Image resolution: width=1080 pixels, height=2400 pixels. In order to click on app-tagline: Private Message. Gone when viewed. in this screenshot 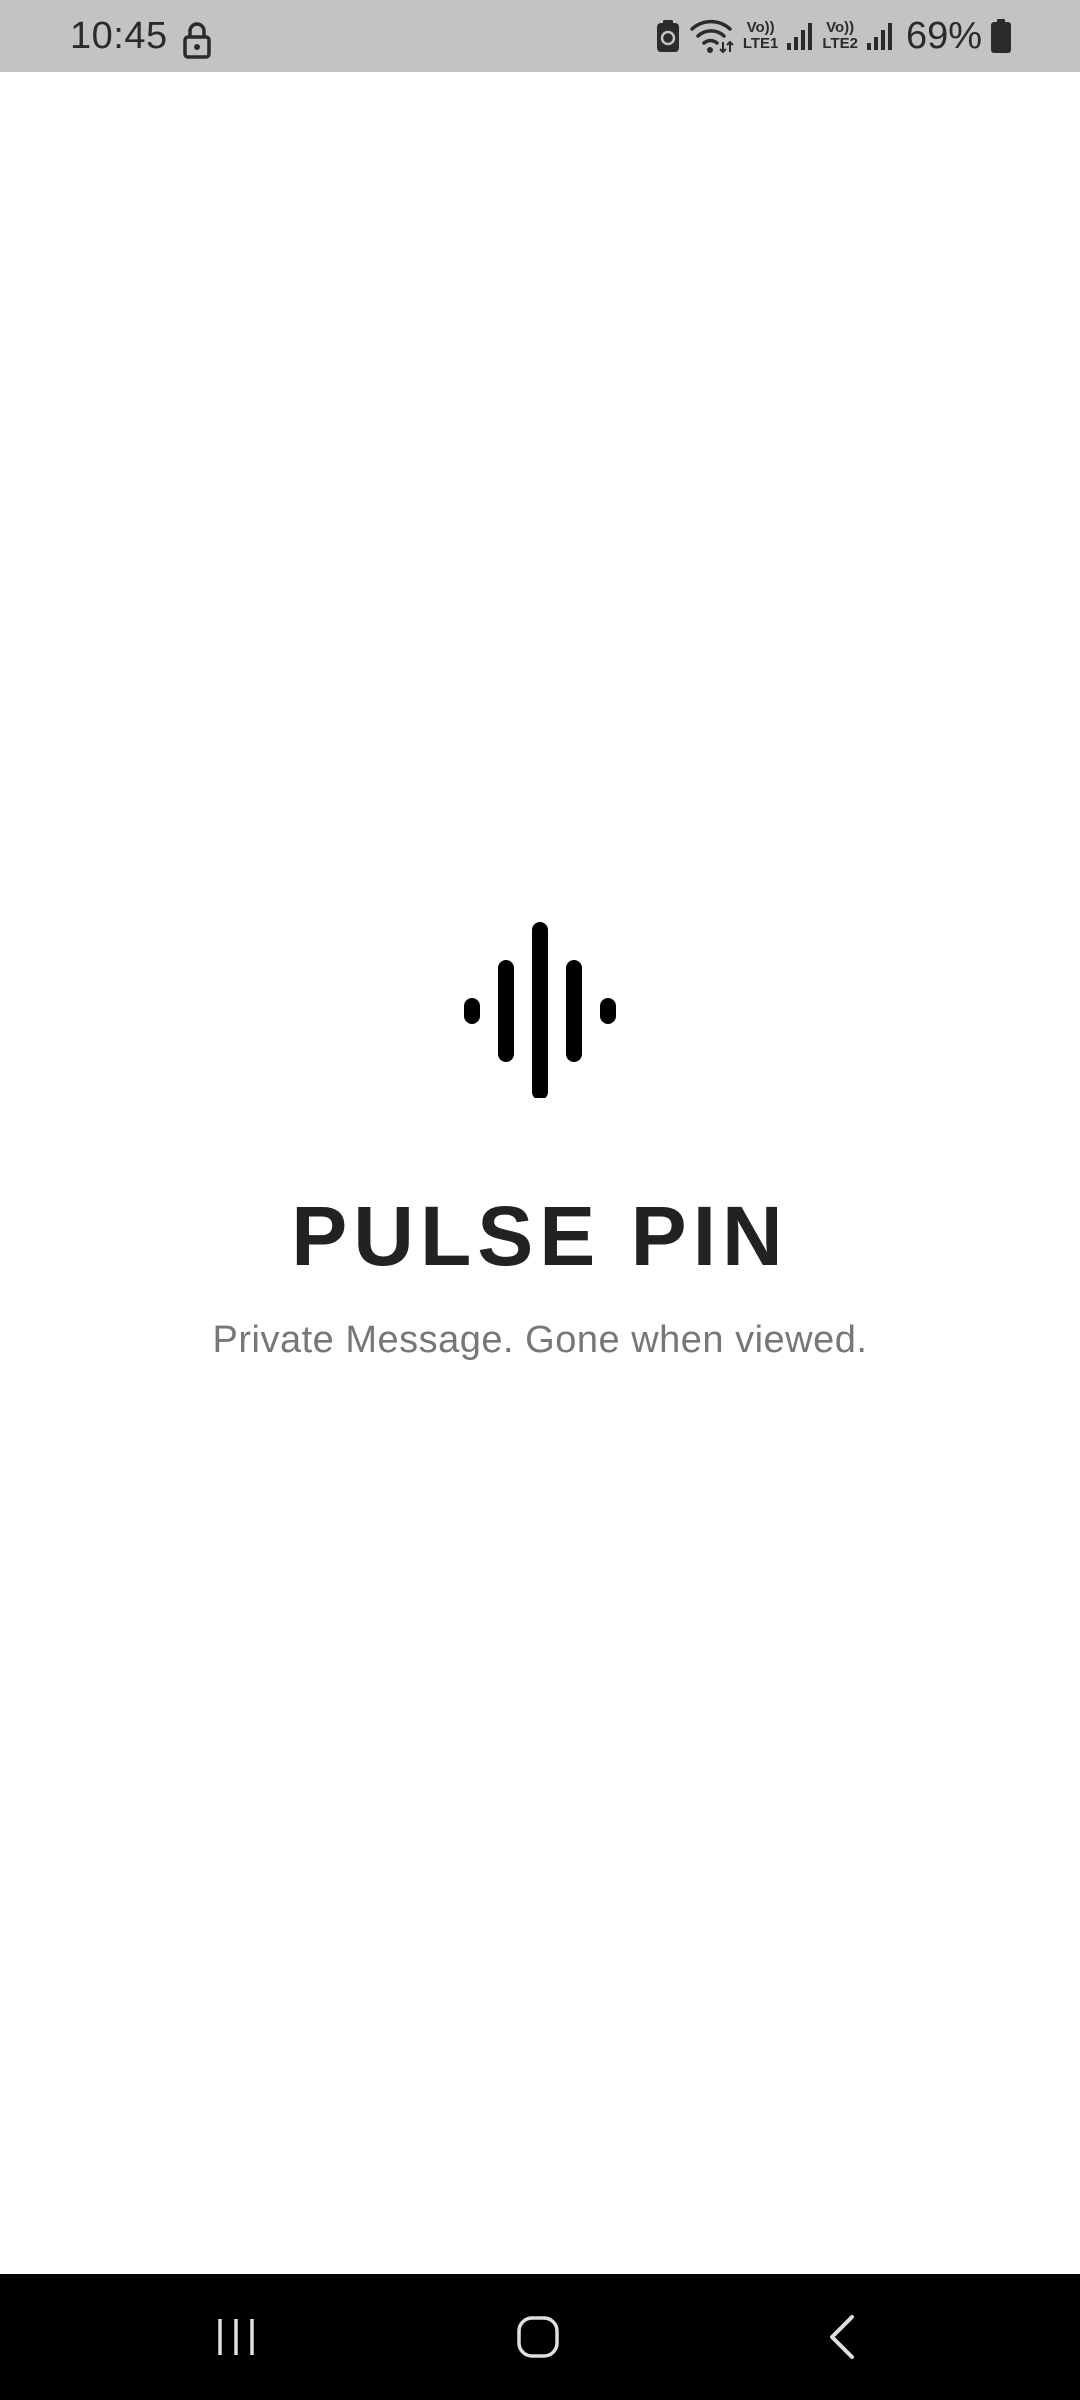, I will do `click(540, 1340)`.